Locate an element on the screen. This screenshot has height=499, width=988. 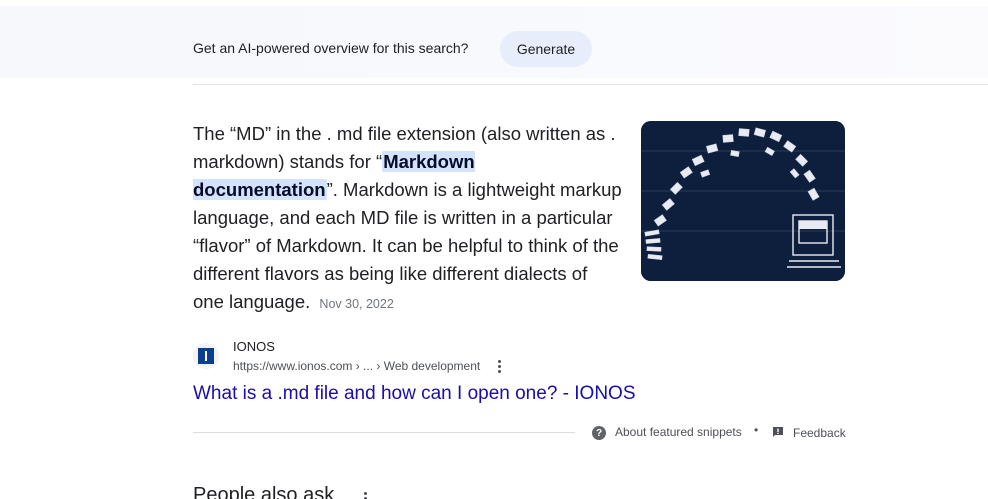
people-also-ask-heading: People also ask is located at coordinates (264, 491).